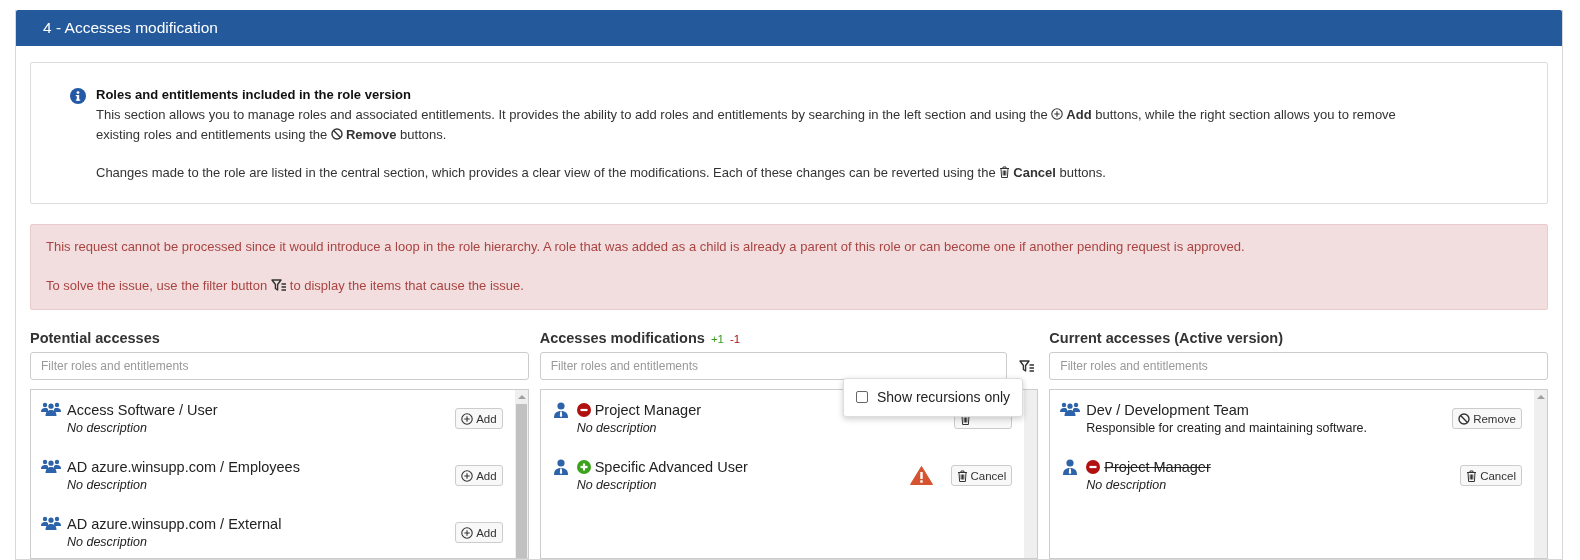 The height and width of the screenshot is (560, 1580). What do you see at coordinates (717, 339) in the screenshot?
I see `change-count: +1` at bounding box center [717, 339].